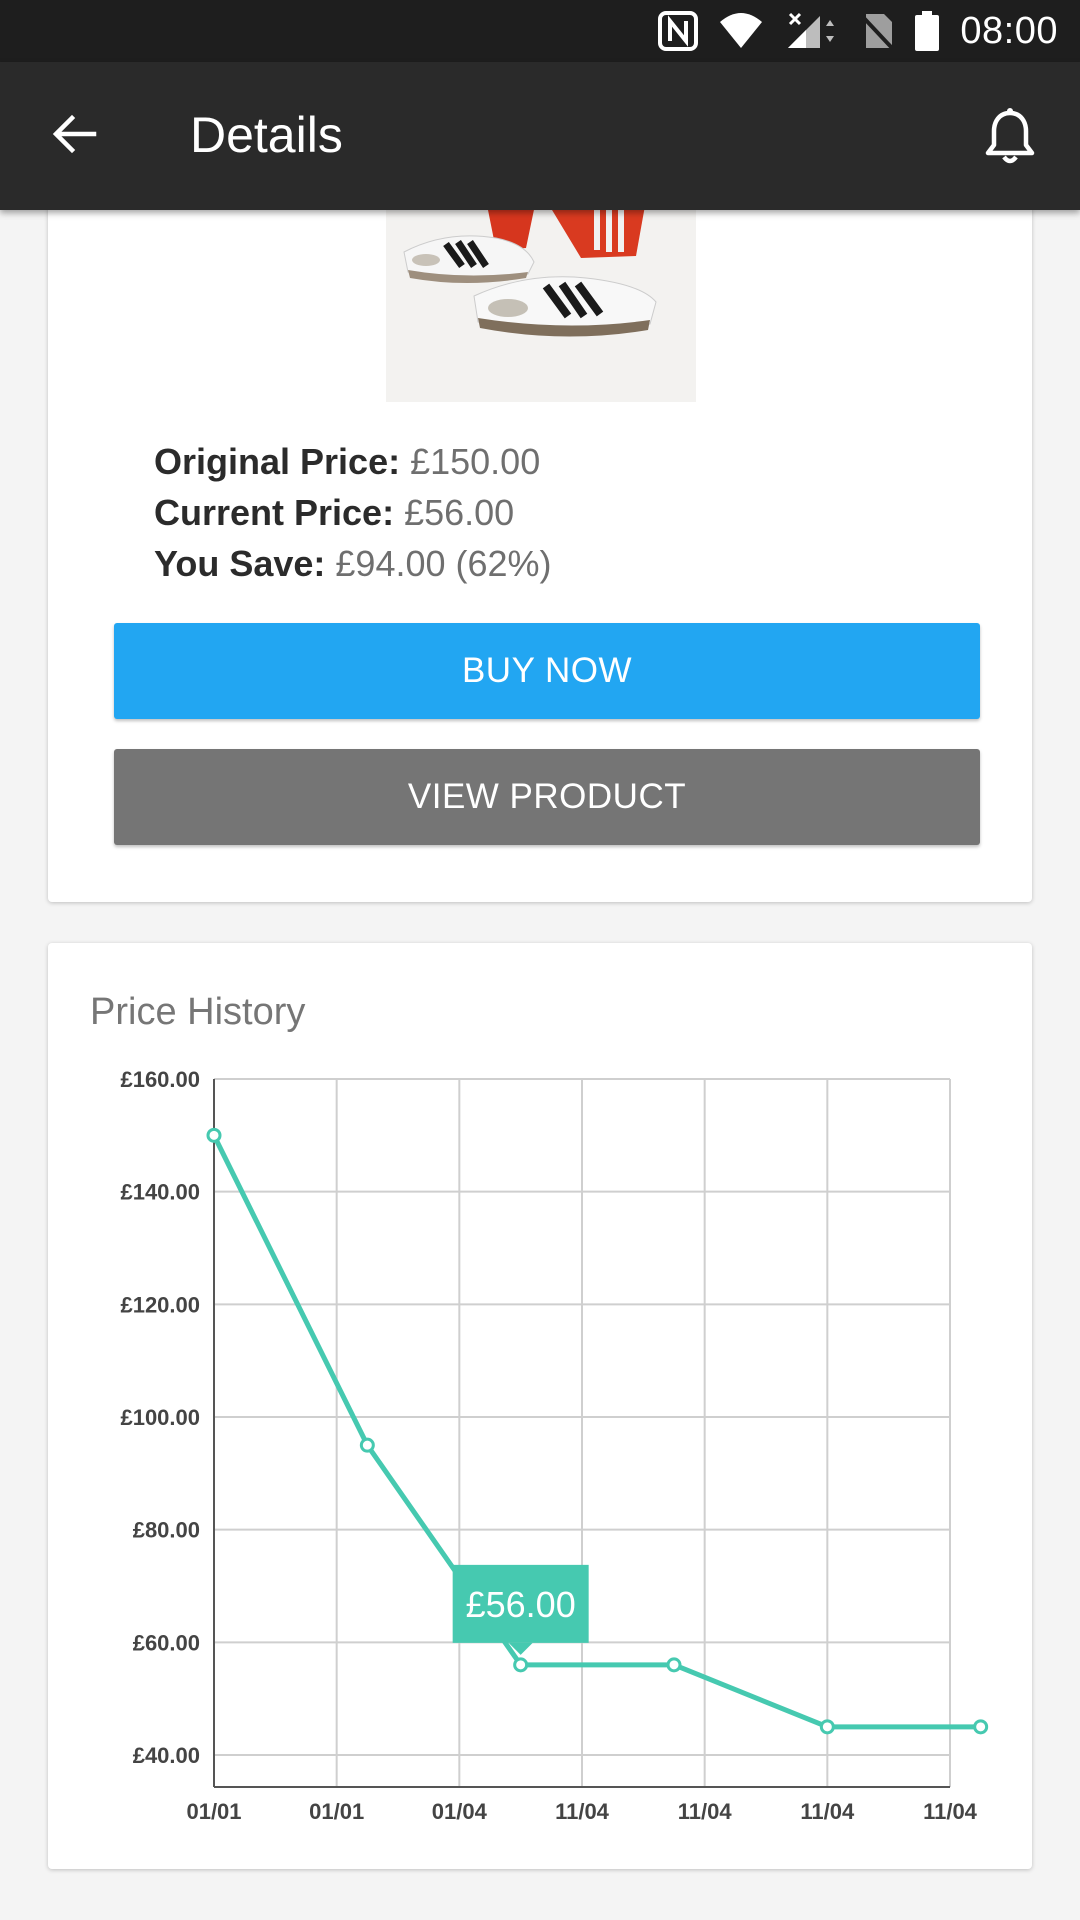 This screenshot has height=1920, width=1080. What do you see at coordinates (877, 31) in the screenshot?
I see `no-sim-icon` at bounding box center [877, 31].